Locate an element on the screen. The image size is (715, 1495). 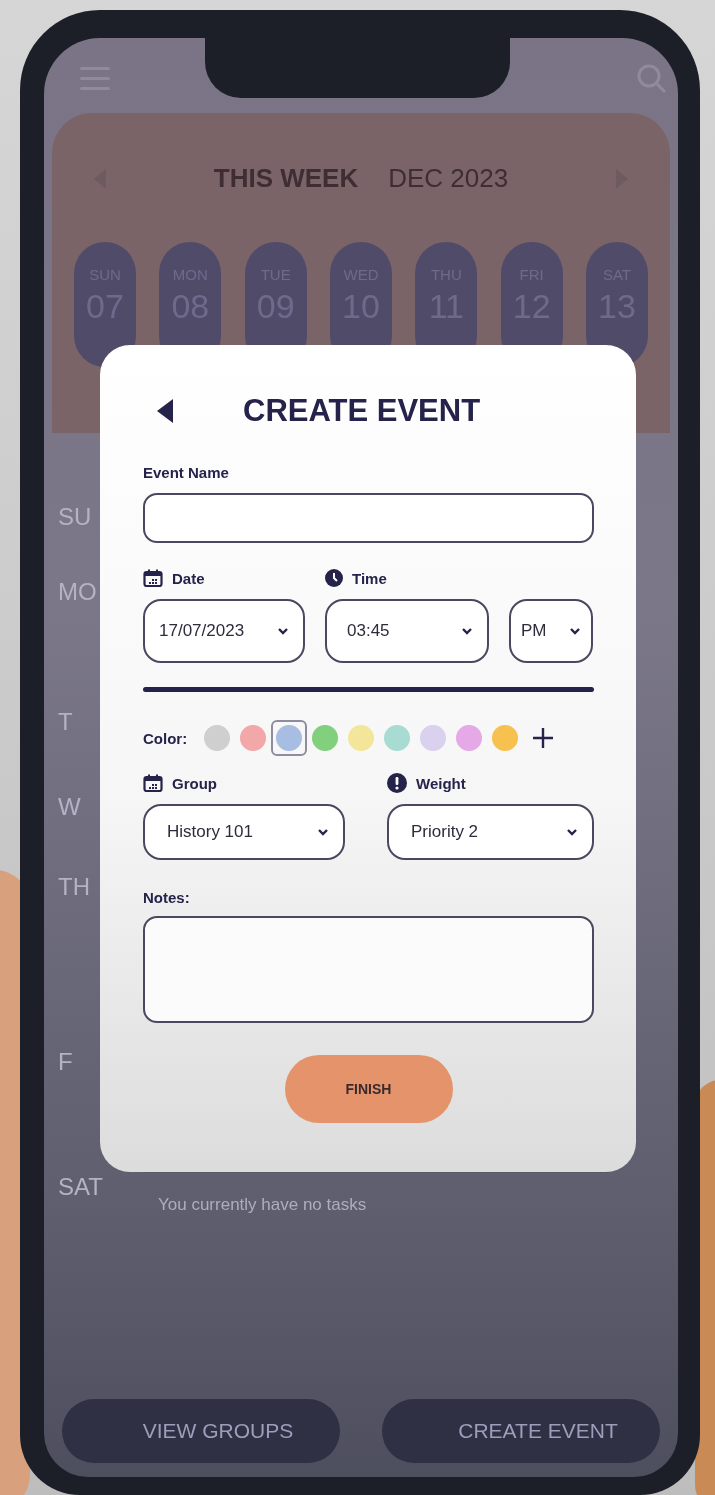
dropdown: History 101 is located at coordinates (244, 832).